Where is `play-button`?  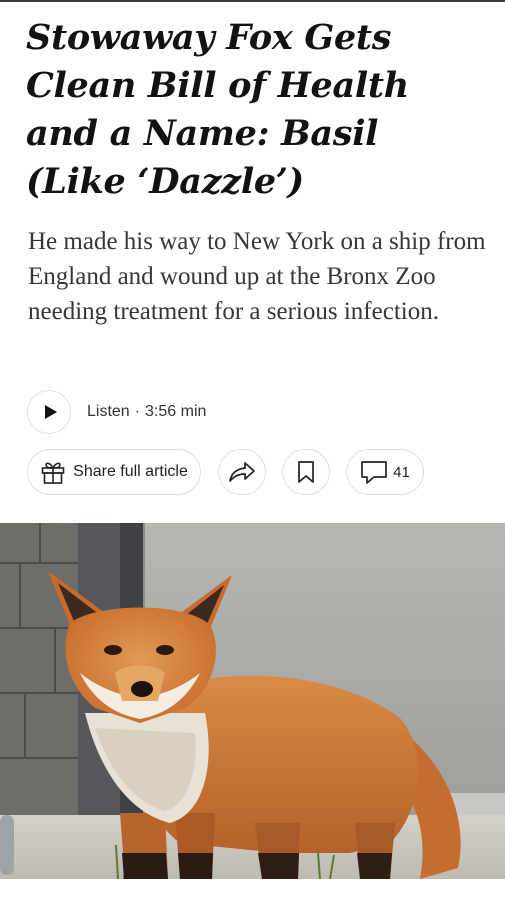 play-button is located at coordinates (49, 412).